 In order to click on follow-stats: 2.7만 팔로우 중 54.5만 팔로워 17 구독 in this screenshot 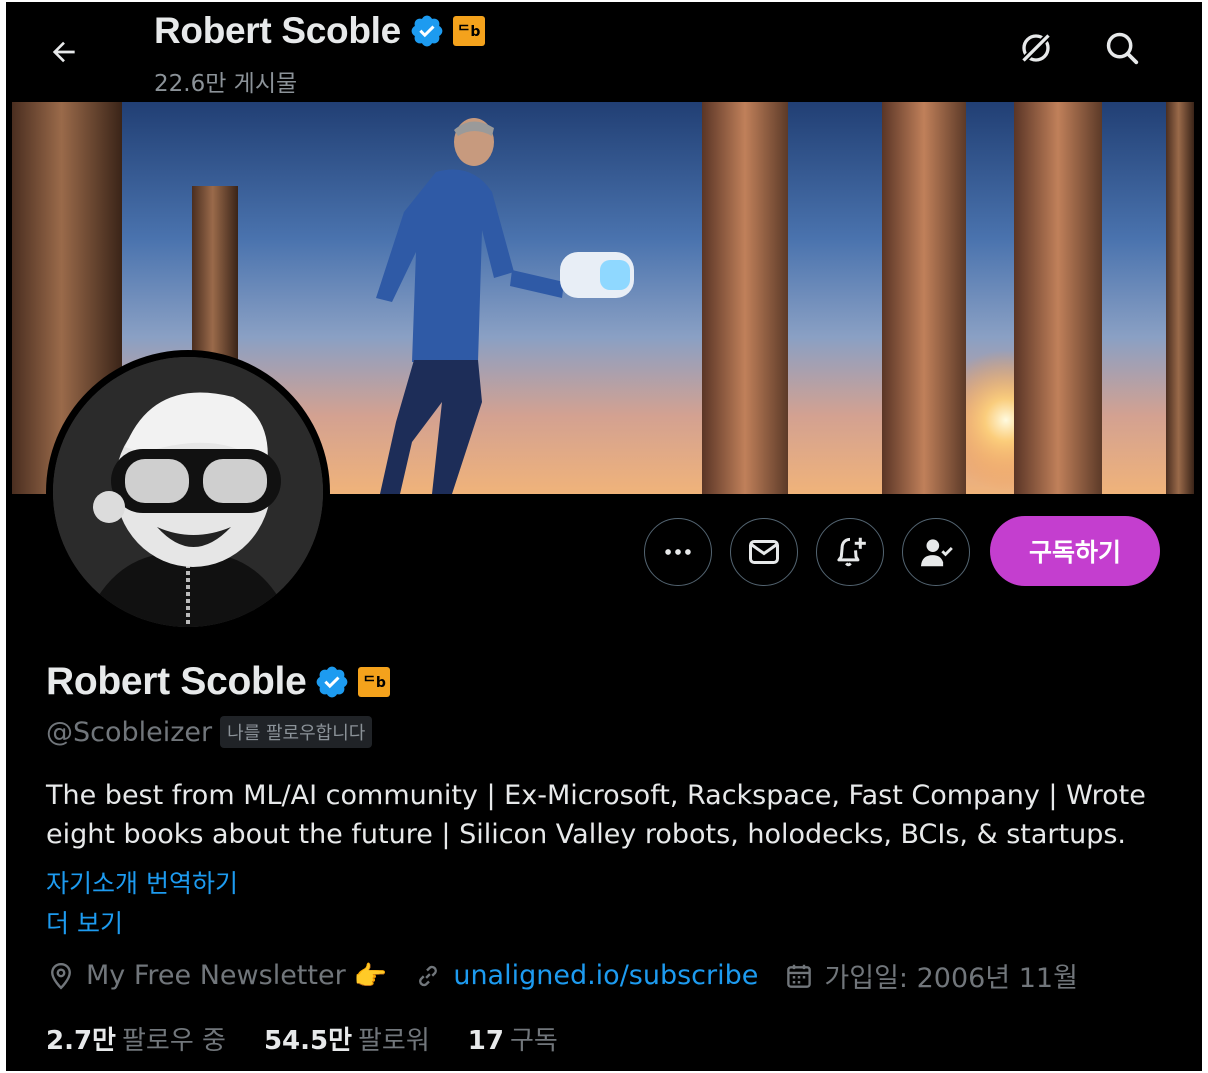, I will do `click(321, 1038)`.